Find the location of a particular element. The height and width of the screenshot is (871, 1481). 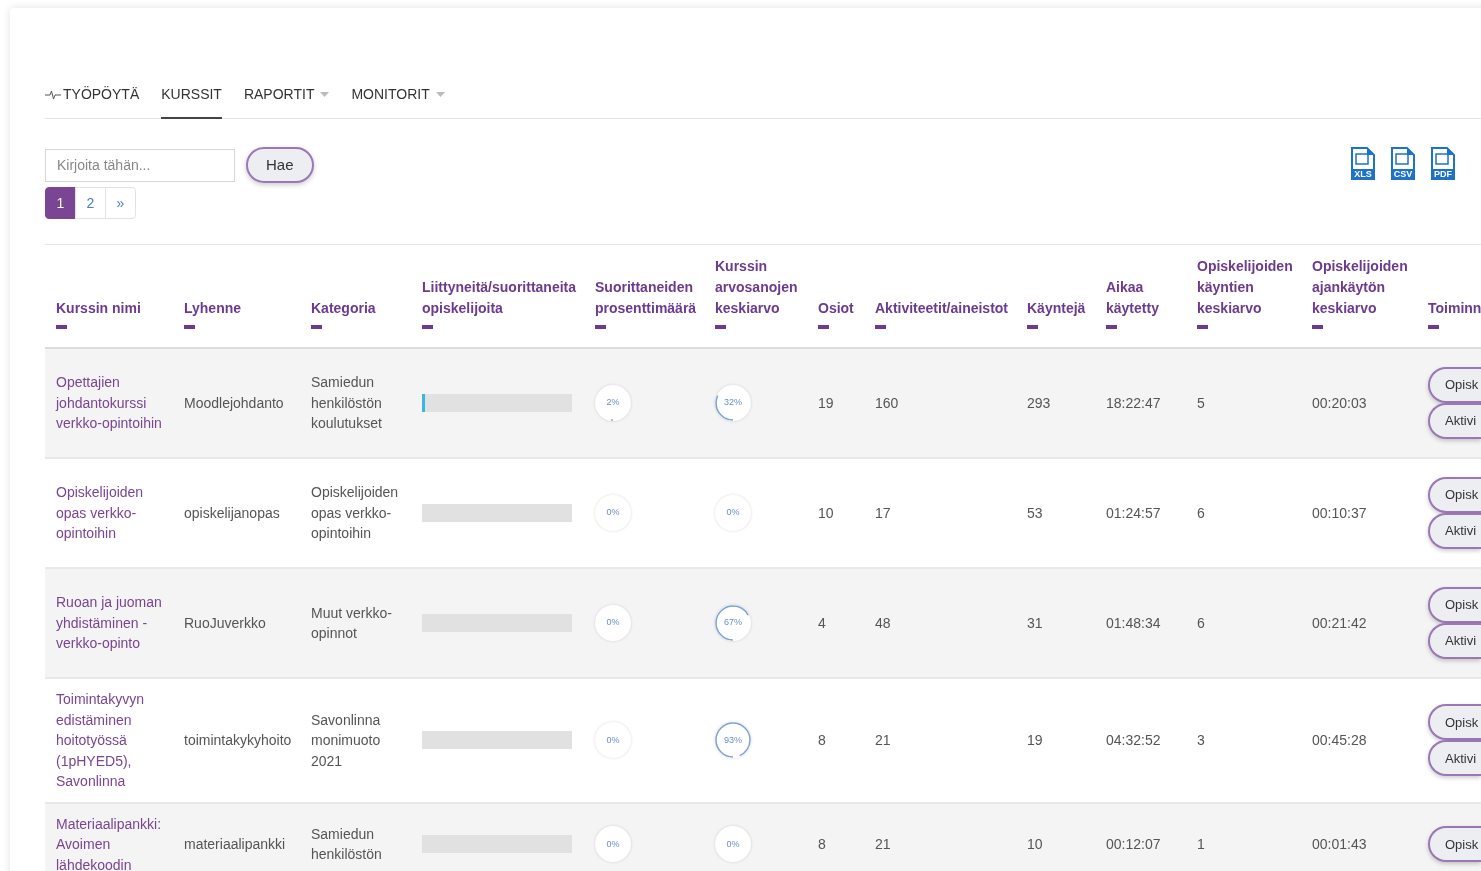

nav-tab: TYÖPÖYTÄ is located at coordinates (92, 101).